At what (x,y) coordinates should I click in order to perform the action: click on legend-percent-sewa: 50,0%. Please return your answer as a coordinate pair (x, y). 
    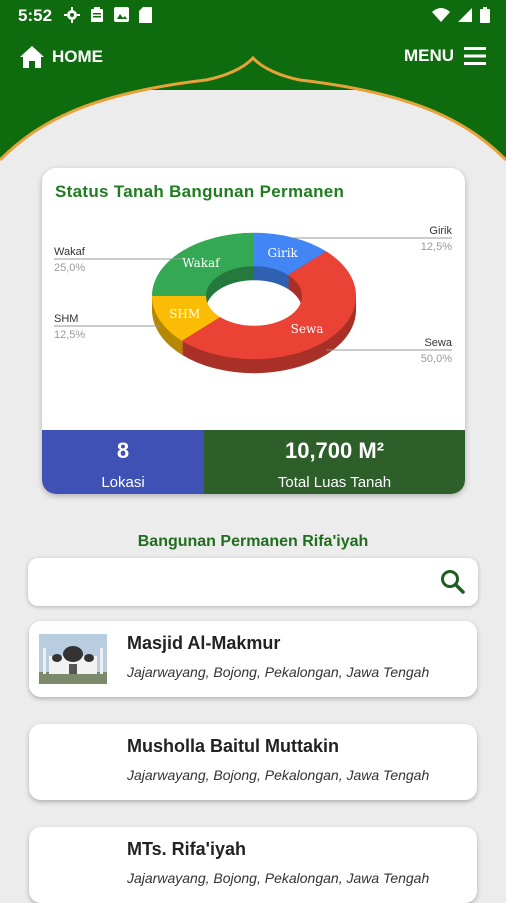
    Looking at the image, I should click on (436, 359).